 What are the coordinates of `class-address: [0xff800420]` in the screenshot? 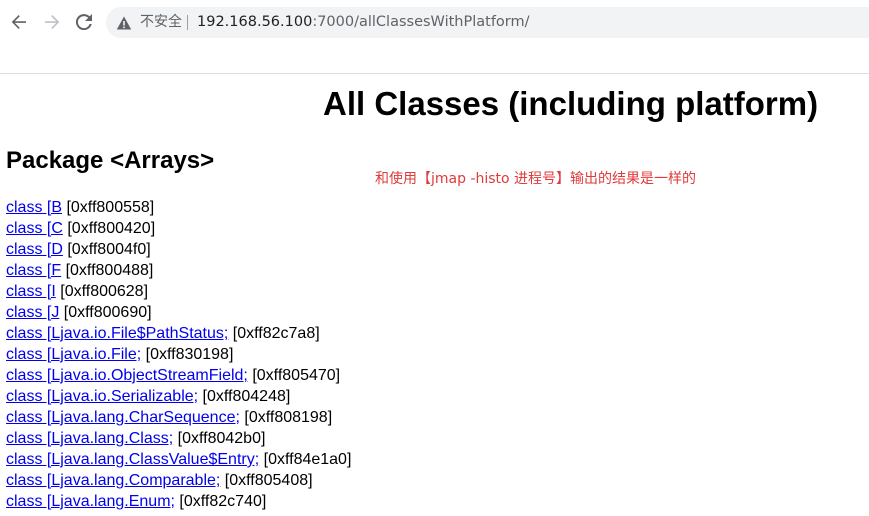 It's located at (109, 228).